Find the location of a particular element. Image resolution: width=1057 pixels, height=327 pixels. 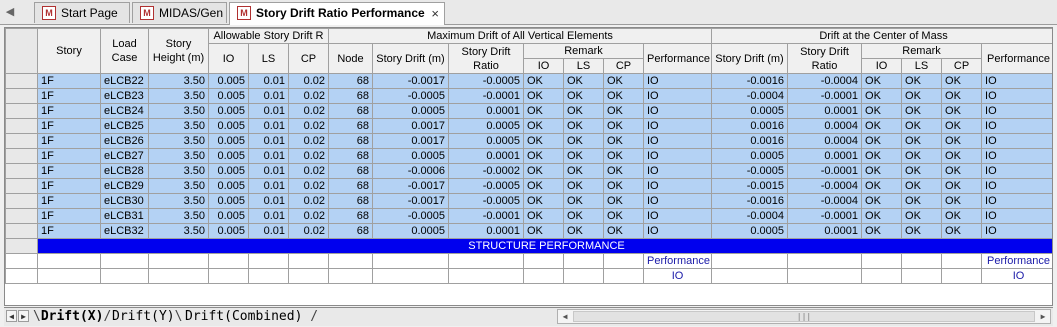

cell-story-height: 3.50 is located at coordinates (178, 111).